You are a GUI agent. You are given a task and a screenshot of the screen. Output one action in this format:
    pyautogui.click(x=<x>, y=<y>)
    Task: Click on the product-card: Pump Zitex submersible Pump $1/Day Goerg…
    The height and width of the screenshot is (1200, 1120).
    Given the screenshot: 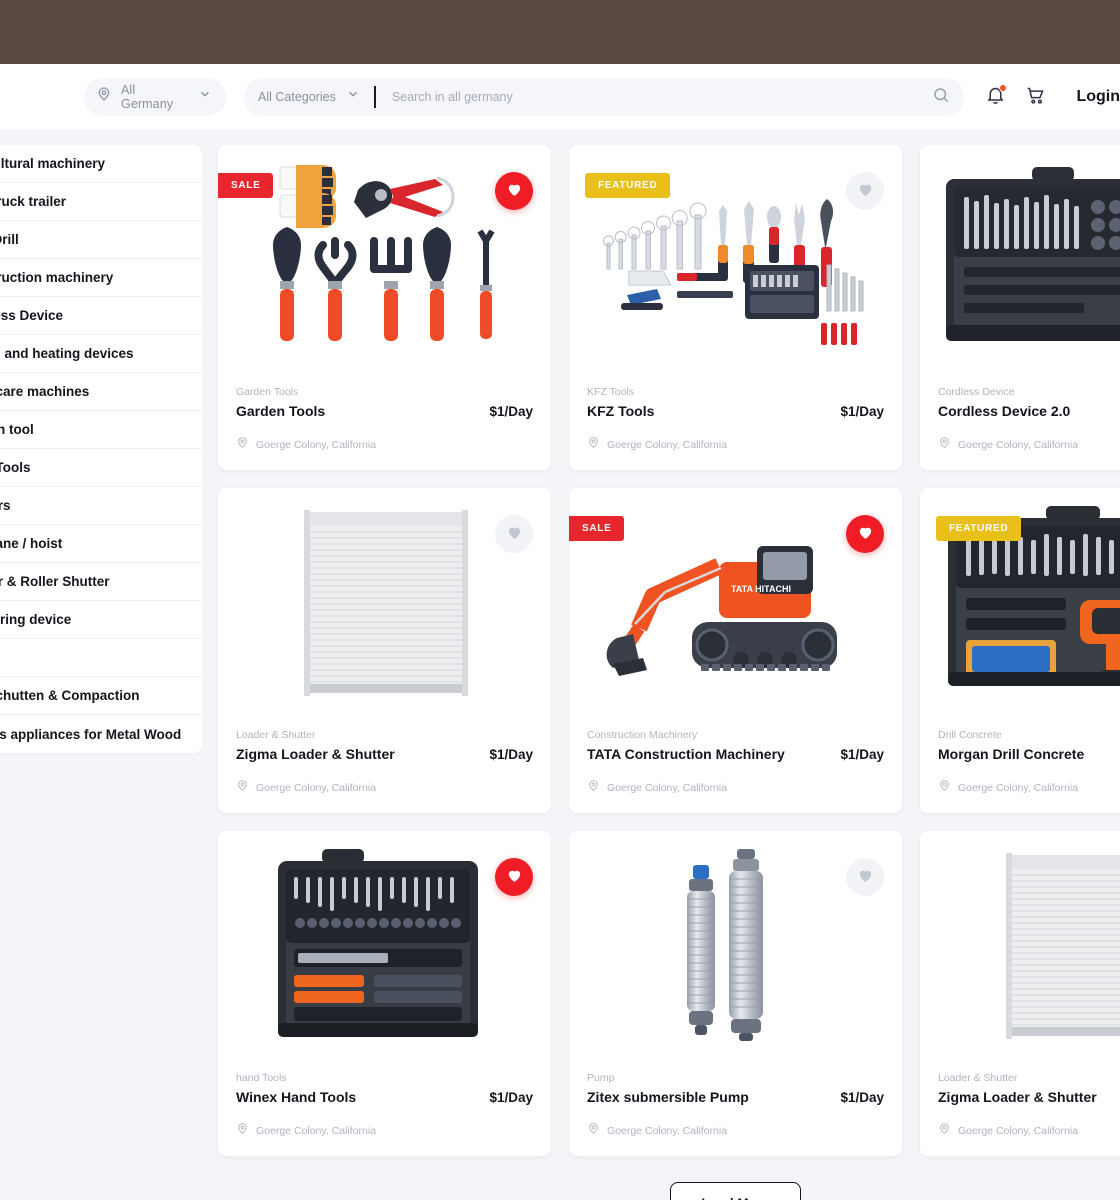 What is the action you would take?
    pyautogui.click(x=735, y=993)
    